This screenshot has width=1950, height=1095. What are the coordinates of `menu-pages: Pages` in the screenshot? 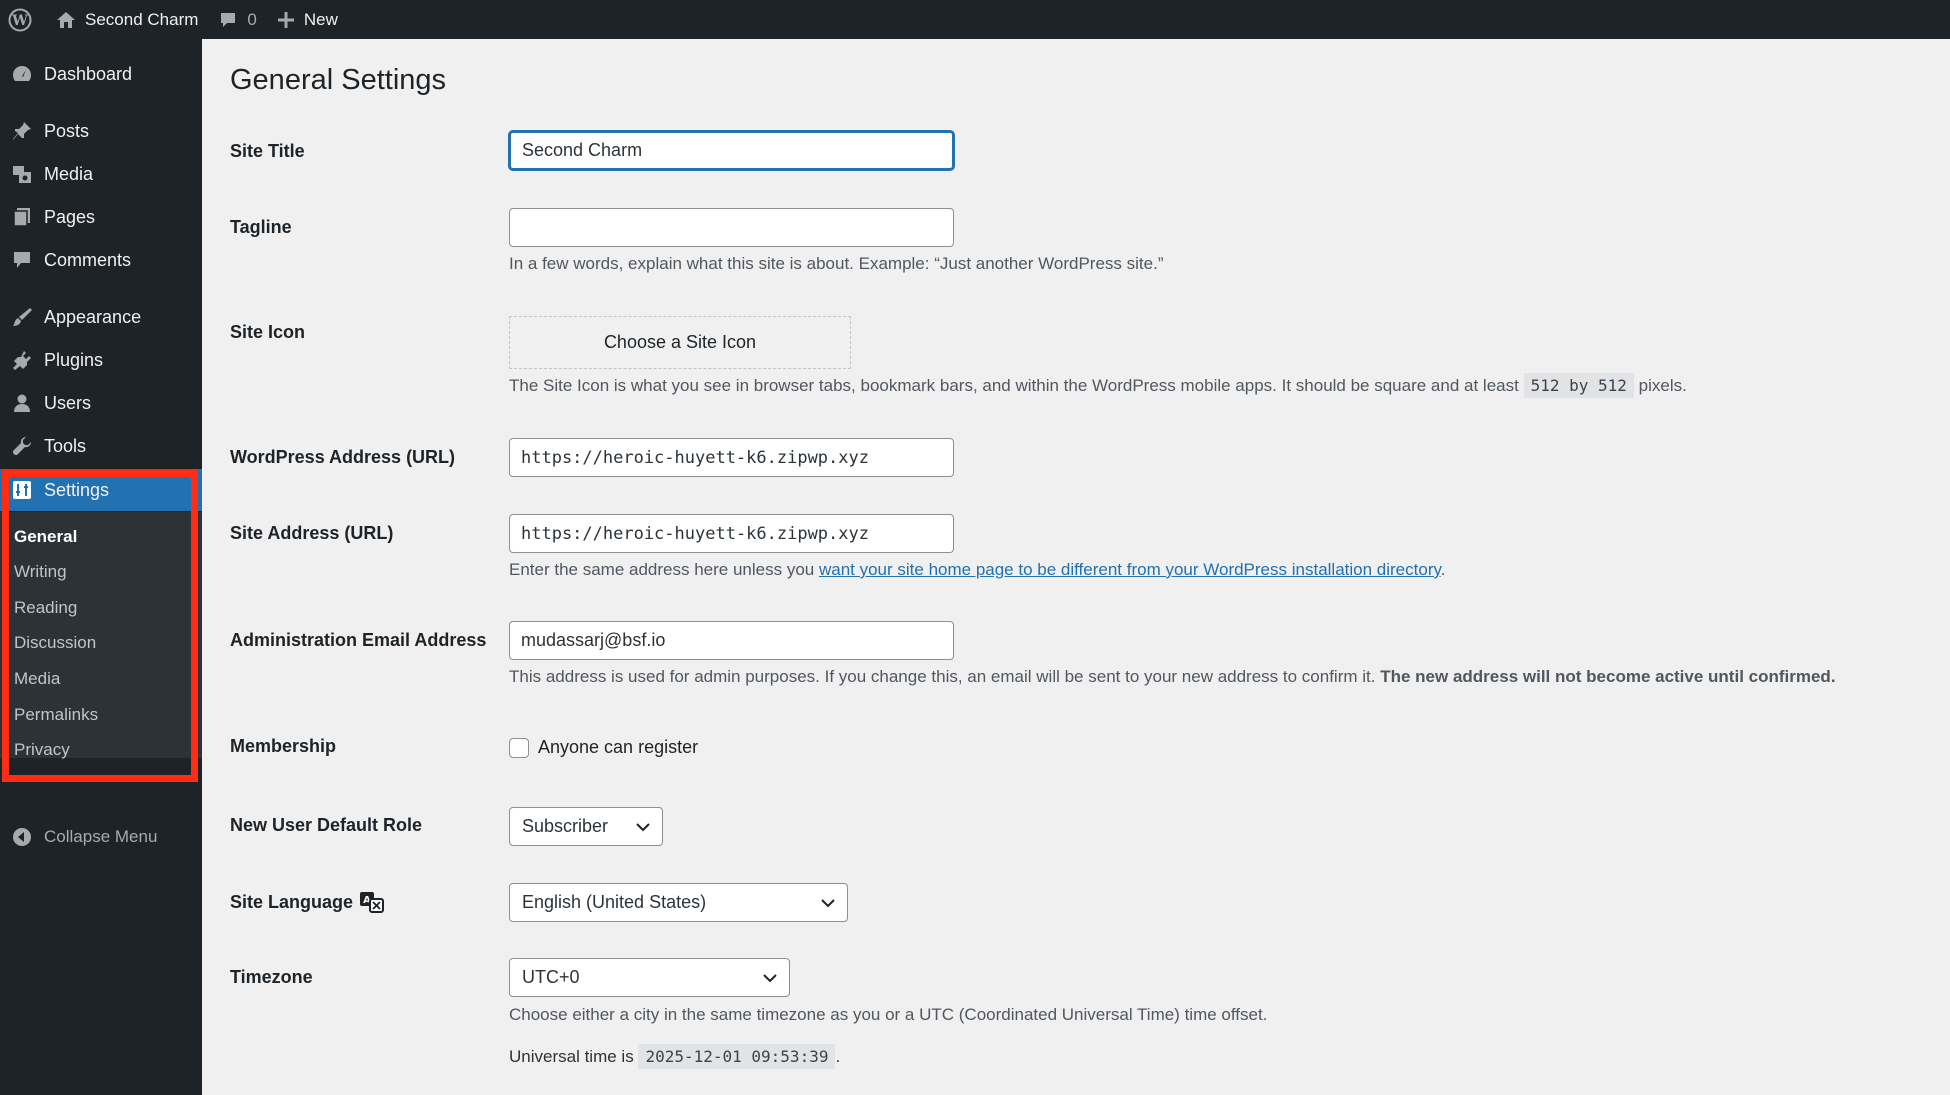 It's located at (101, 217).